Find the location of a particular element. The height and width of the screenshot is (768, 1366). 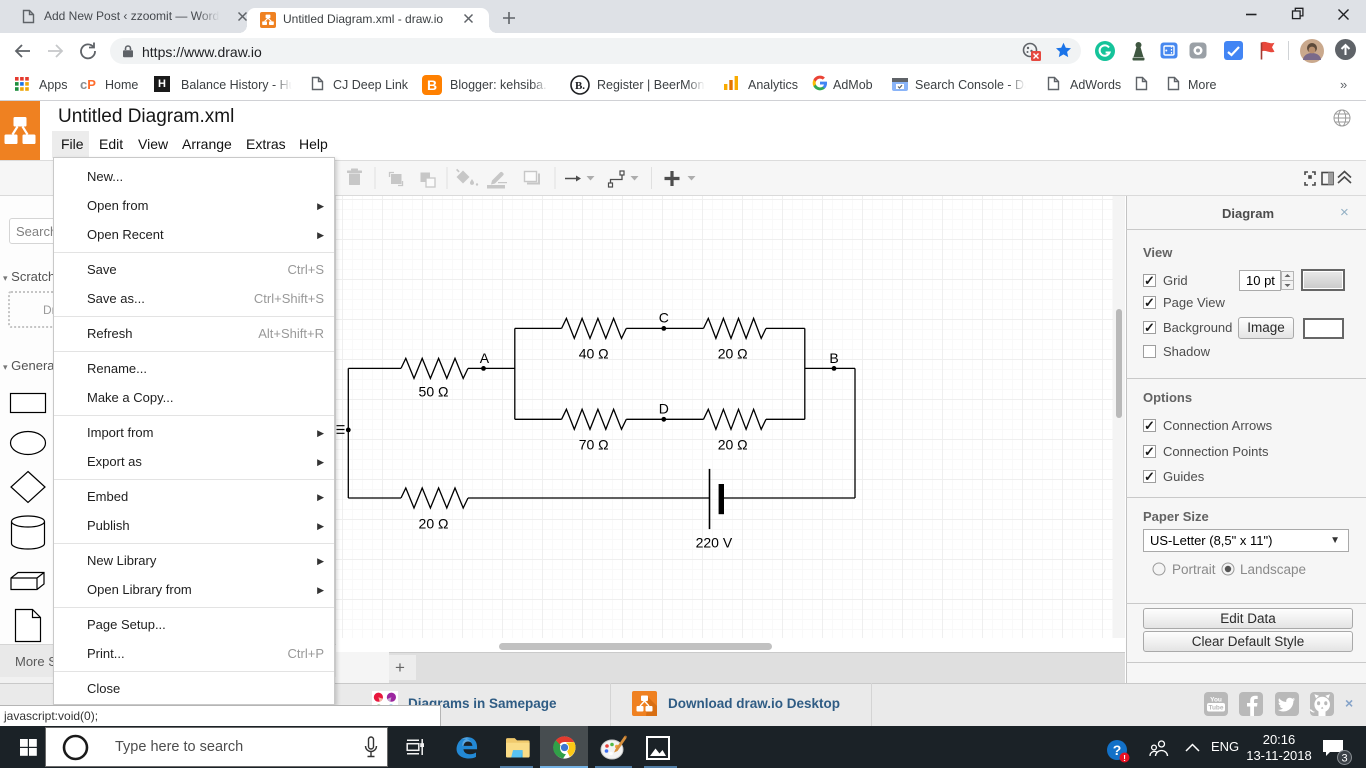

svg-text: B is located at coordinates (833, 358).